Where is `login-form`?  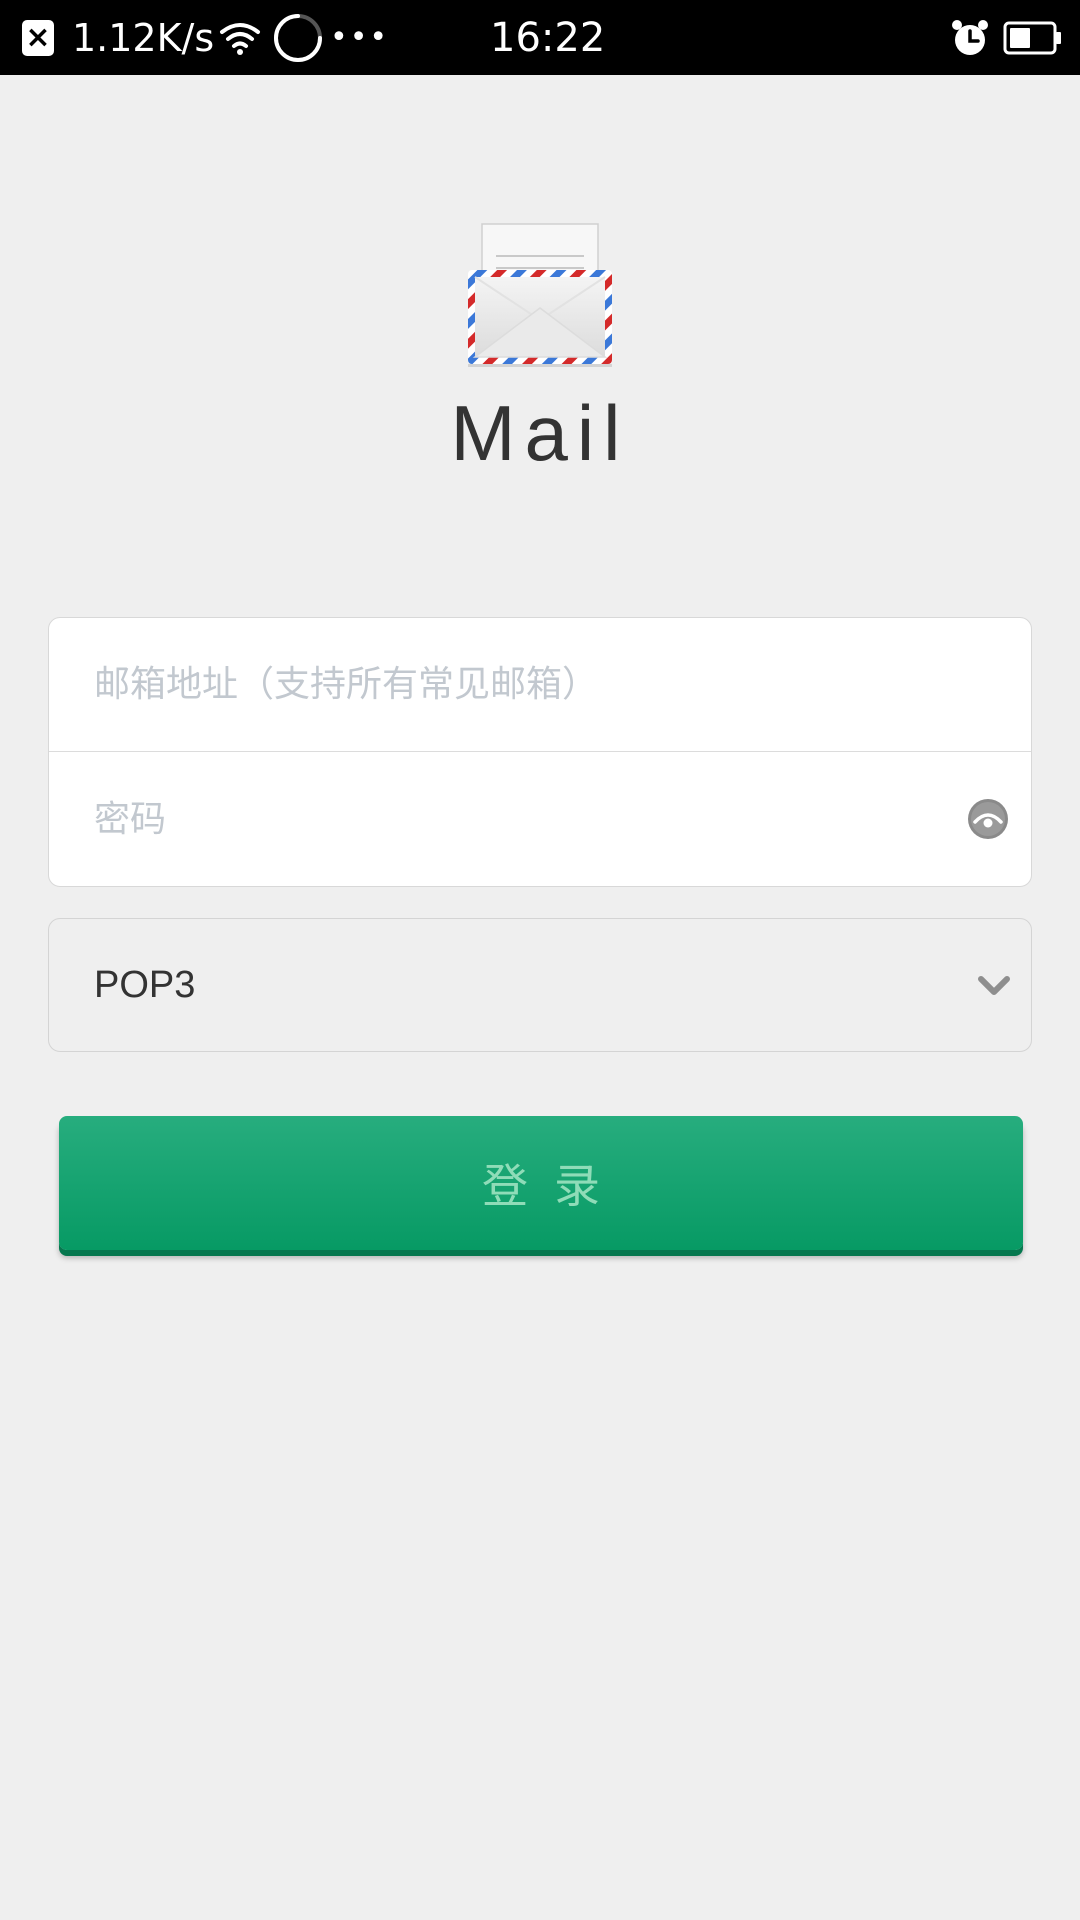
login-form is located at coordinates (540, 752).